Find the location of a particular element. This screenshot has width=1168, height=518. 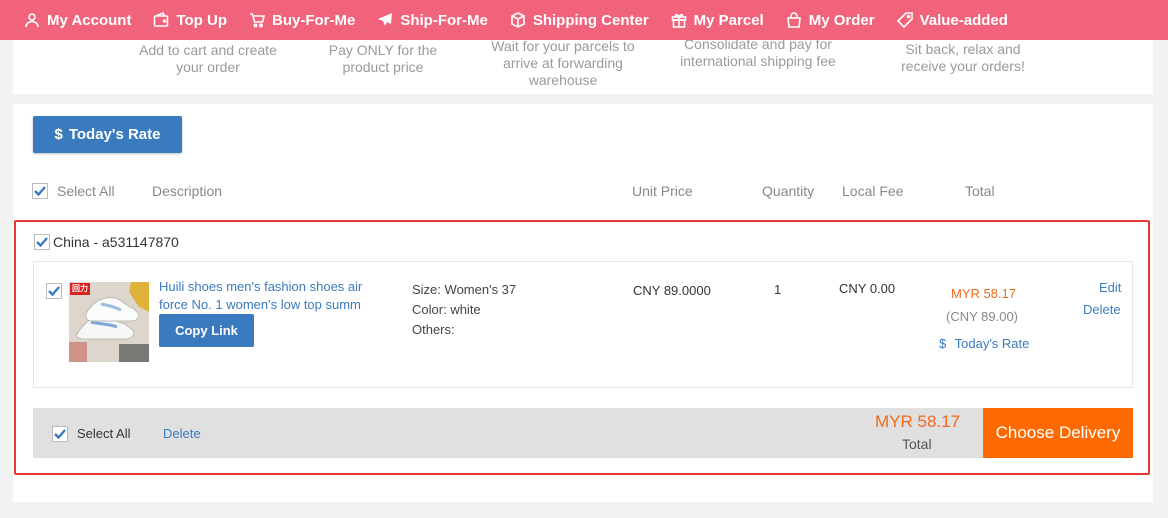

user-icon is located at coordinates (32, 20).